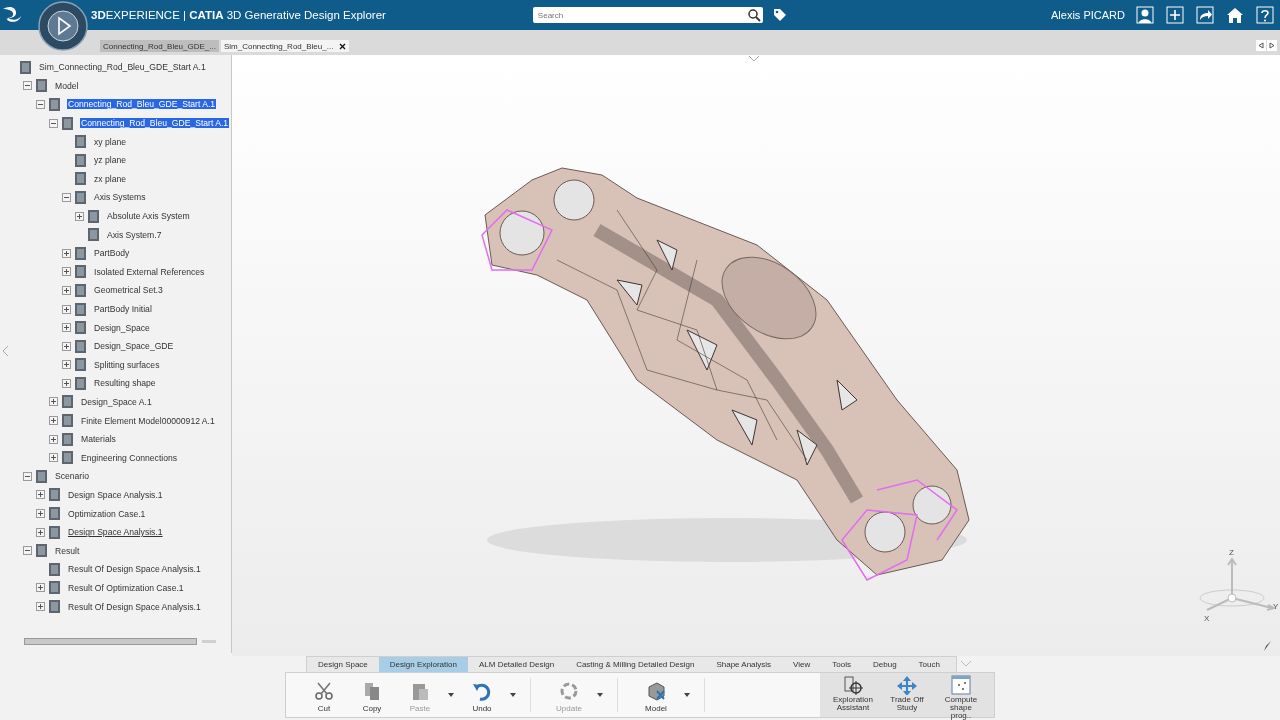 This screenshot has width=1280, height=720. Describe the element at coordinates (126, 587) in the screenshot. I see `tree-item: Result Of Optimization Case.1` at that location.